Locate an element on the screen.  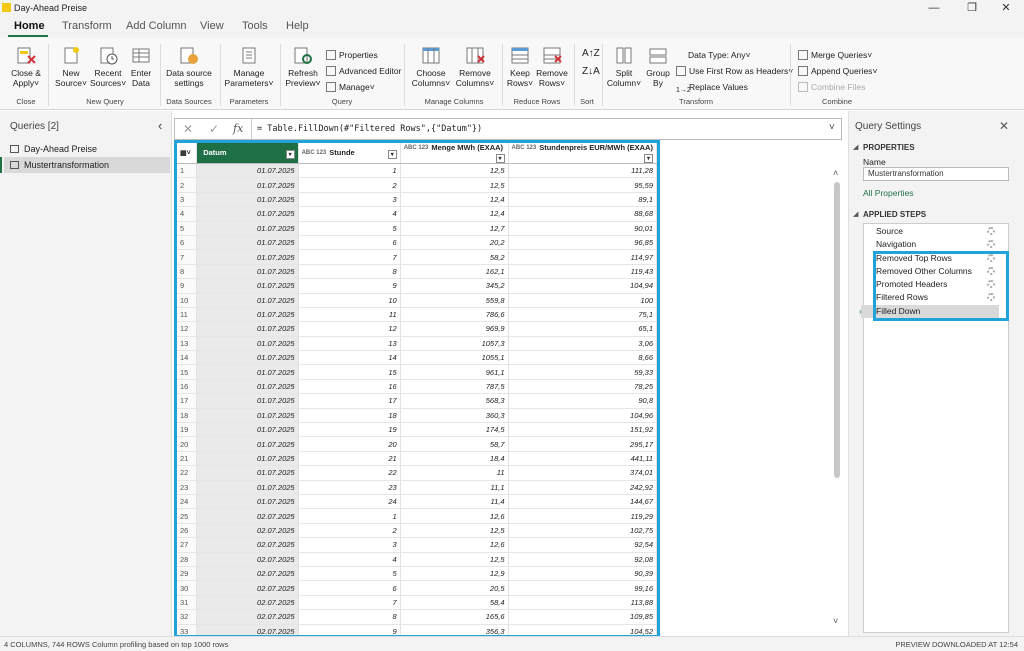
append-queries-button: Append Queries˅ is located at coordinates (837, 71).